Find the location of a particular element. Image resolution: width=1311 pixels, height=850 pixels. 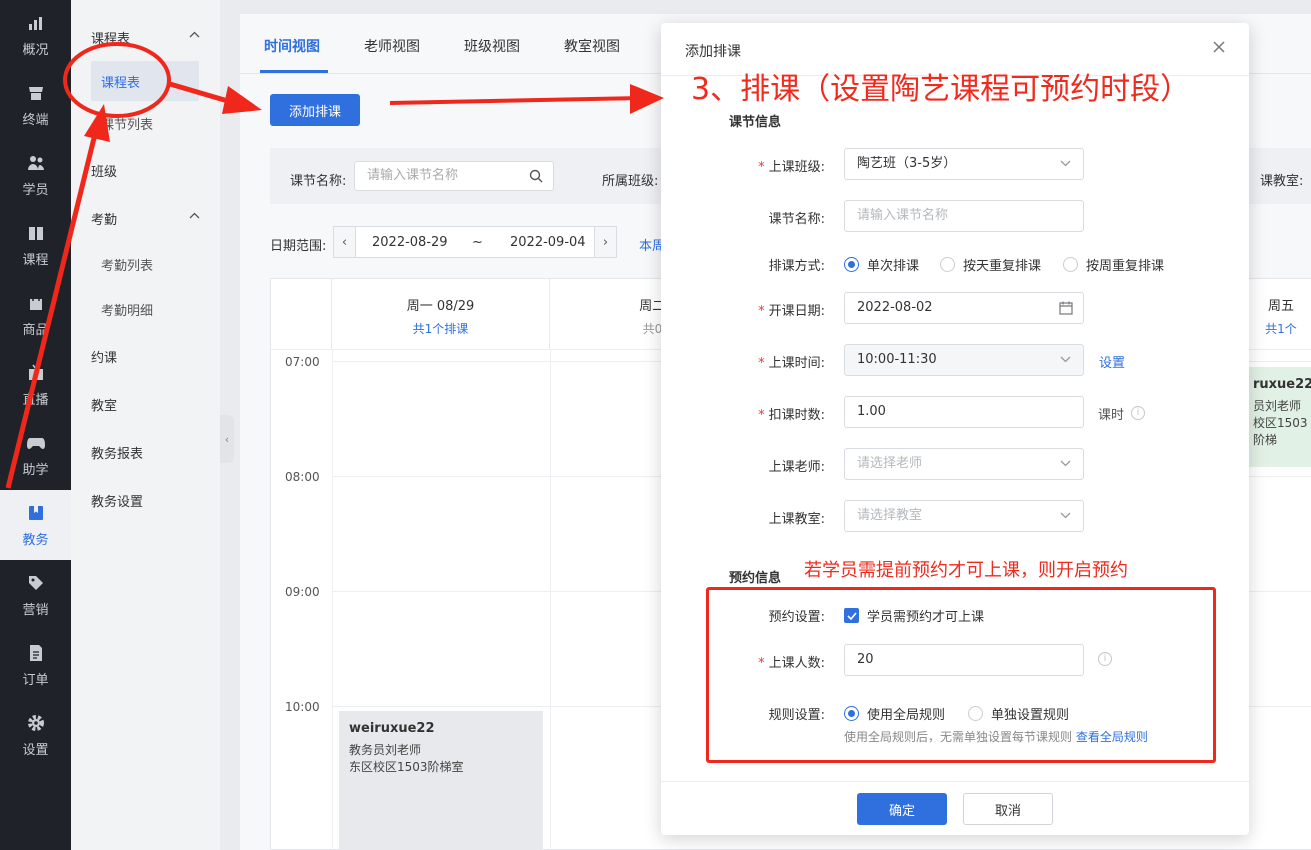

class-select: 陶艺班（3-5岁） is located at coordinates (964, 164).